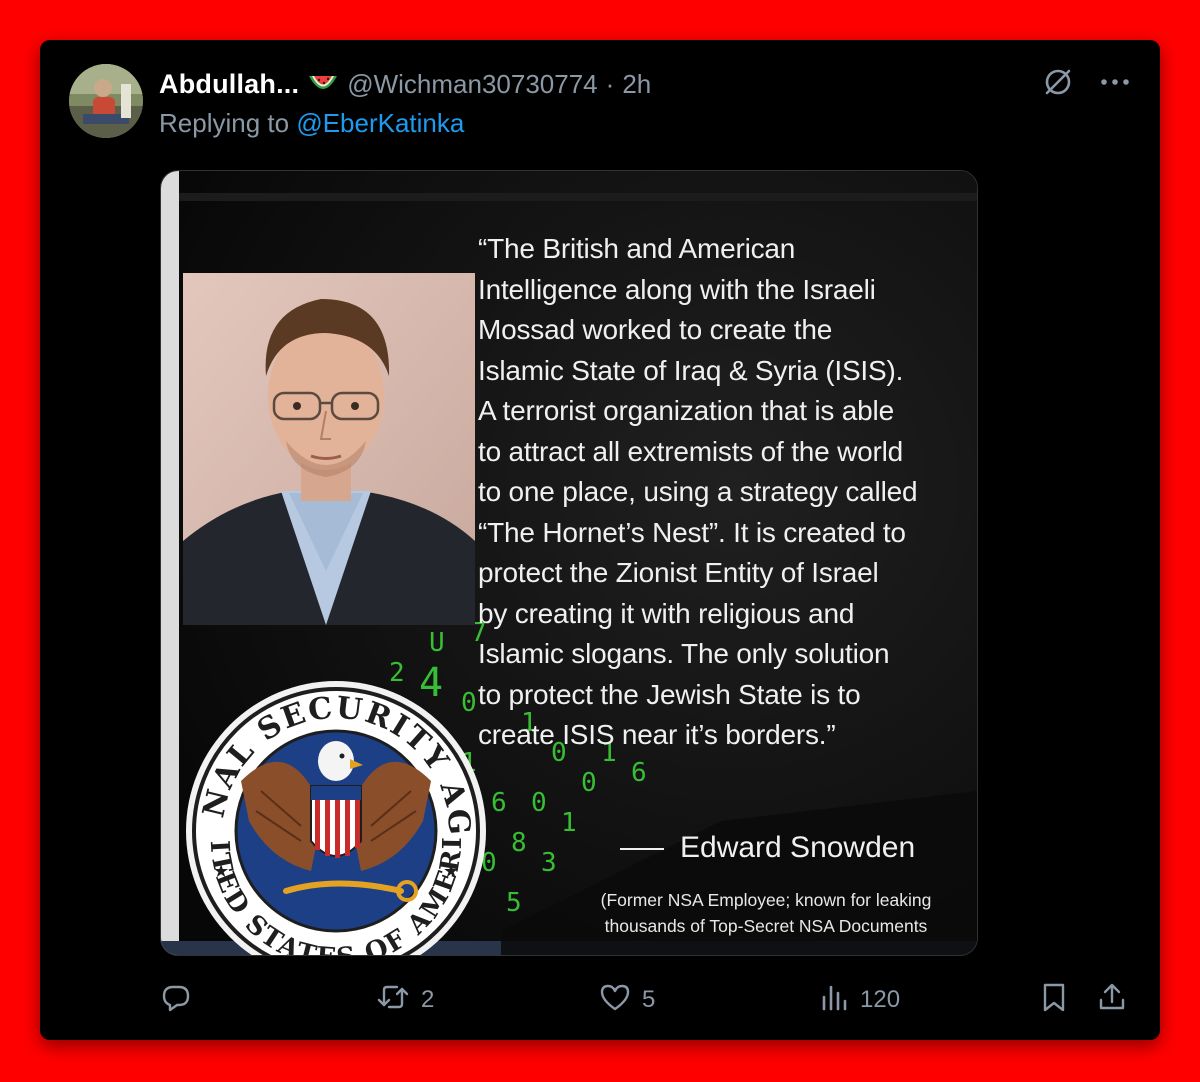  I want to click on svg-text: 2, so click(397, 673).